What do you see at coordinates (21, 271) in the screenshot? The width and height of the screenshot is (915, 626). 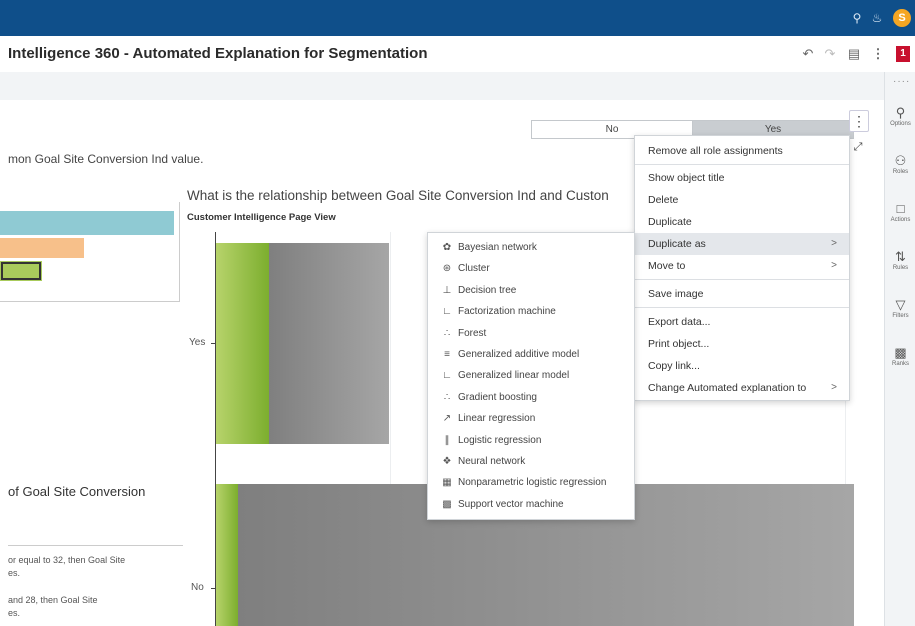 I see `left-chart-bar-selected` at bounding box center [21, 271].